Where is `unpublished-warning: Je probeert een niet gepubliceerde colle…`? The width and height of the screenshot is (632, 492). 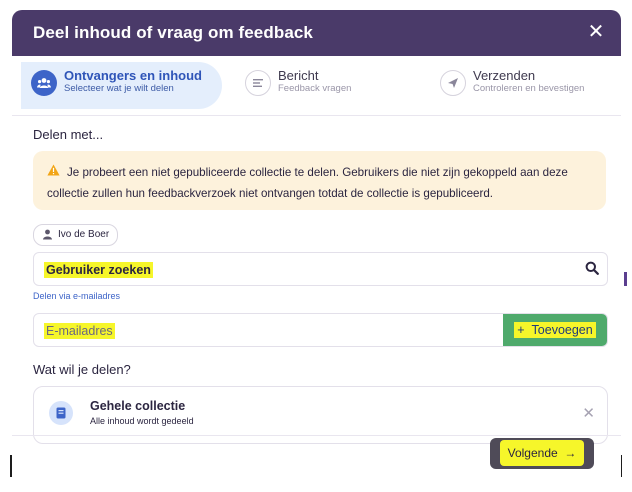 unpublished-warning: Je probeert een niet gepubliceerde colle… is located at coordinates (319, 180).